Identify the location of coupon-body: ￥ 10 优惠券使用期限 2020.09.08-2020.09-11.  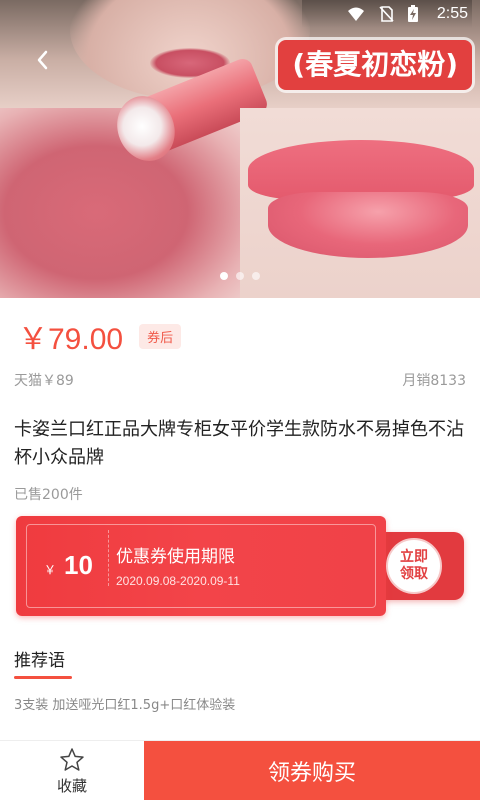
(201, 566).